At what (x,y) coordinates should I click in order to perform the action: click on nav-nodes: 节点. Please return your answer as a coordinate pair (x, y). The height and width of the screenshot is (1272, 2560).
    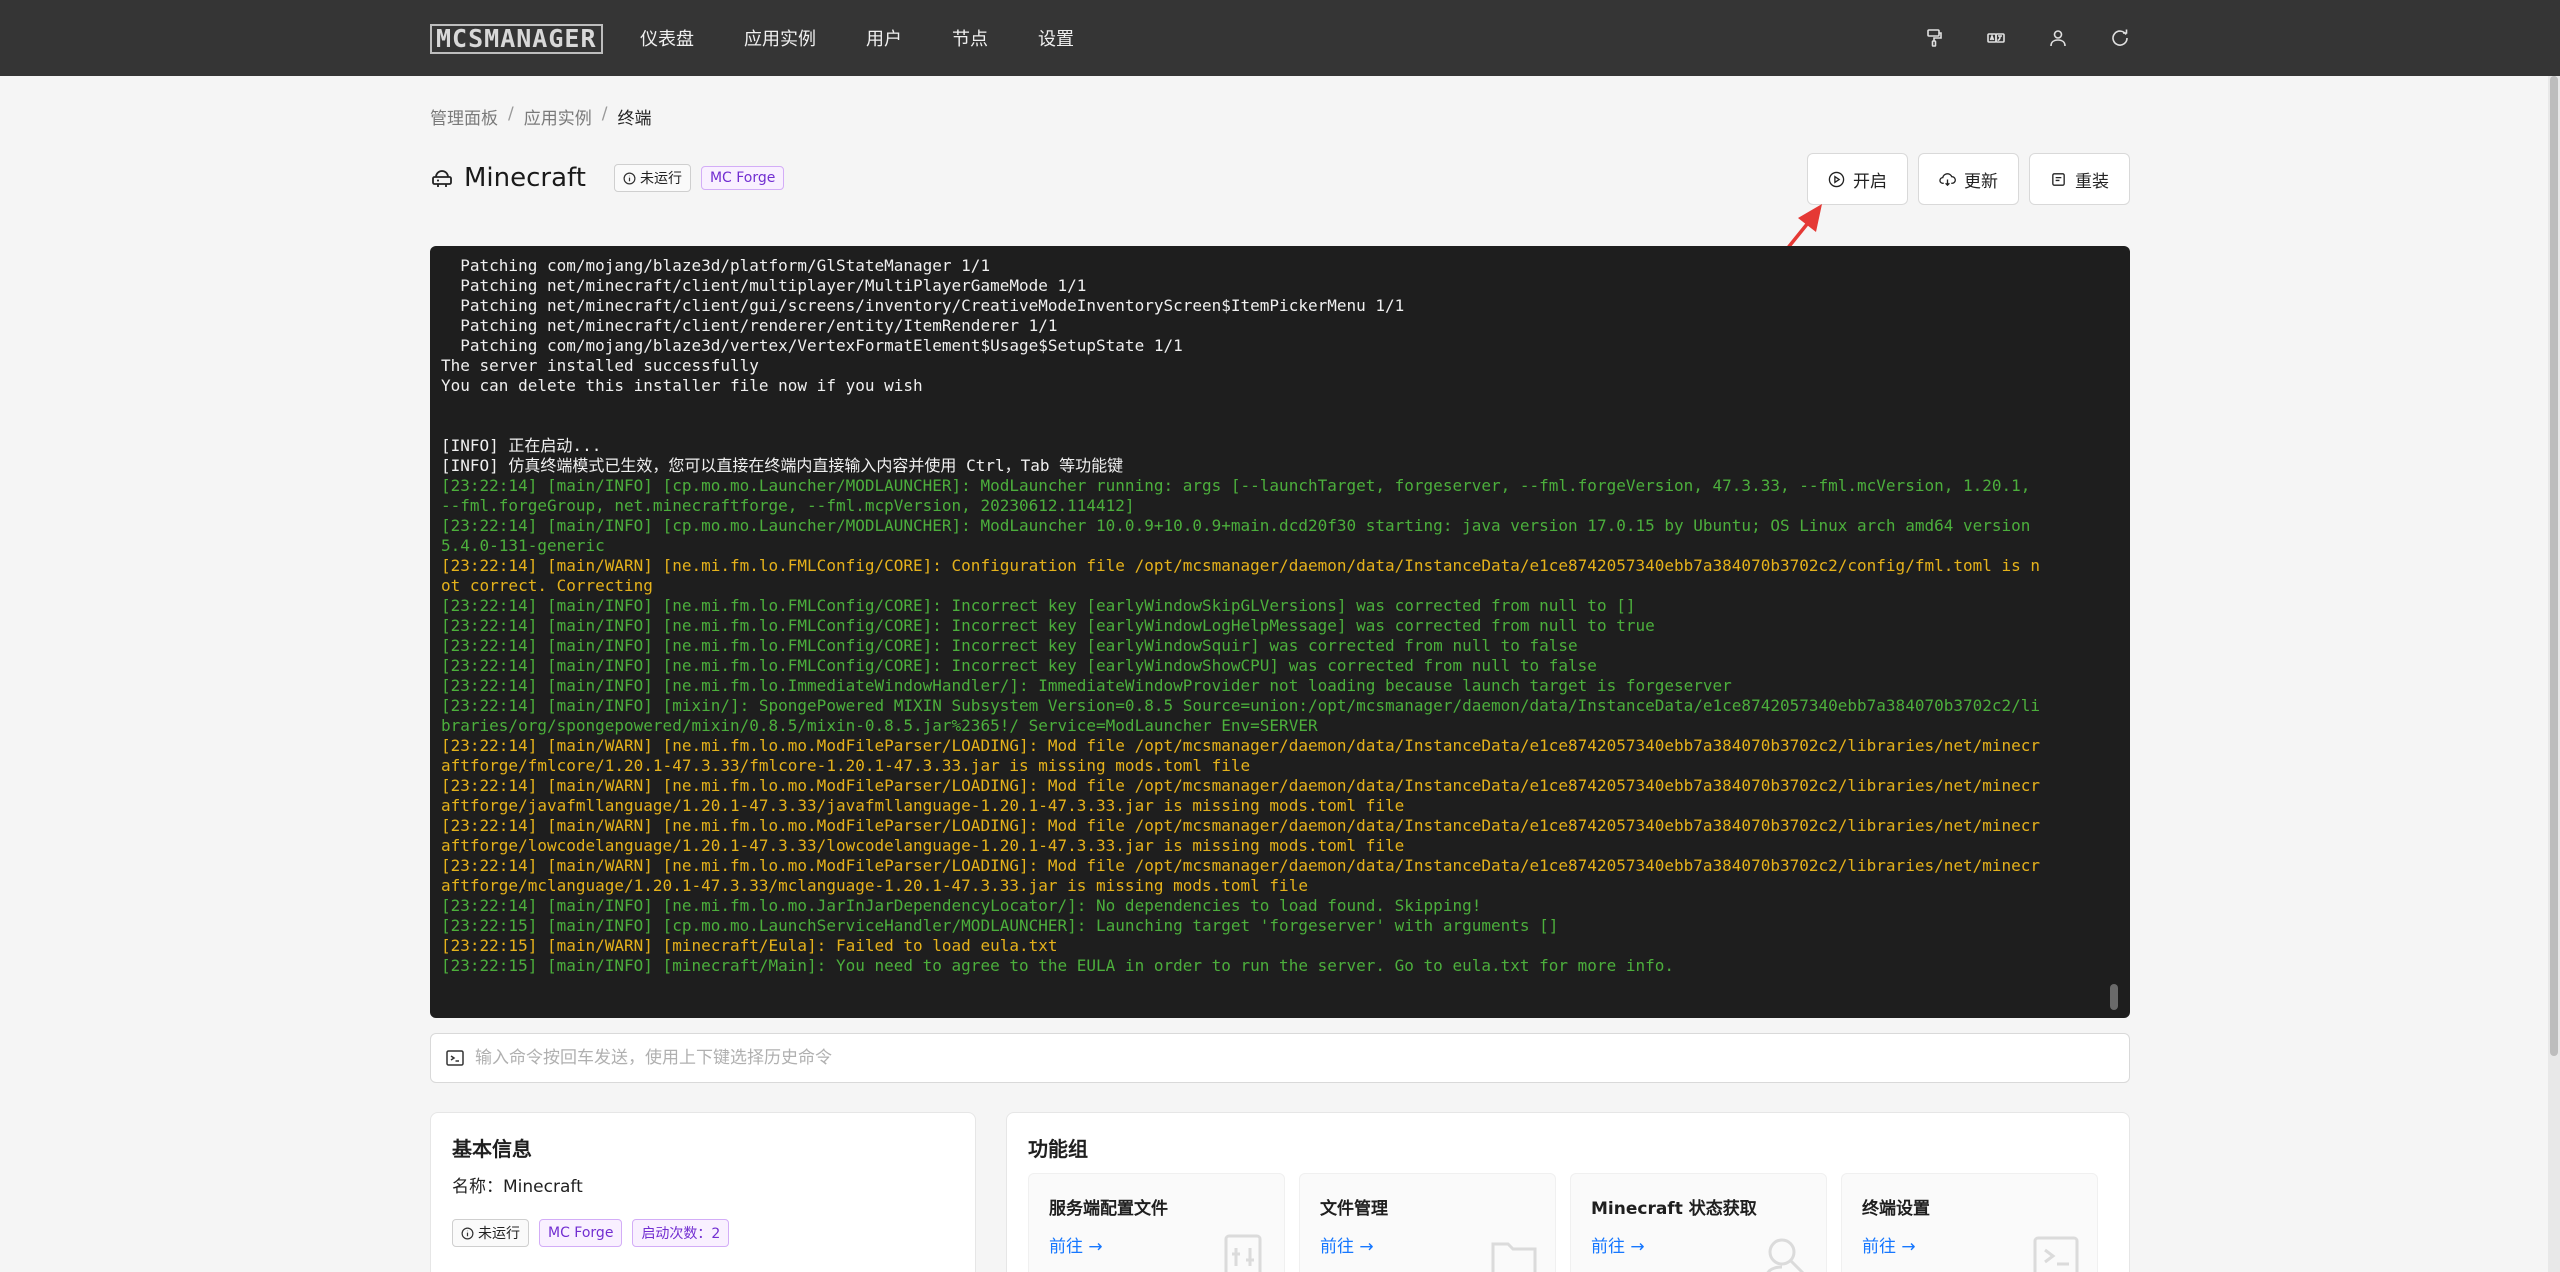
    Looking at the image, I should click on (970, 38).